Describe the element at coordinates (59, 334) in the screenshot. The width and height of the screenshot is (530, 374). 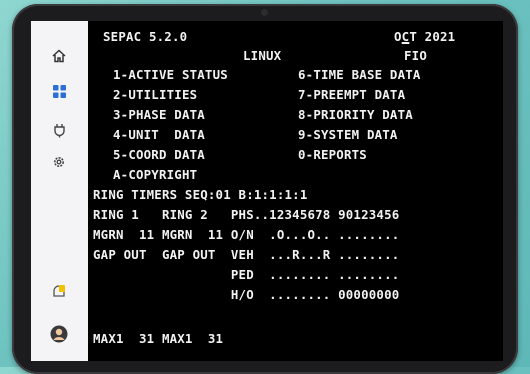
I see `user-avatar-icon` at that location.